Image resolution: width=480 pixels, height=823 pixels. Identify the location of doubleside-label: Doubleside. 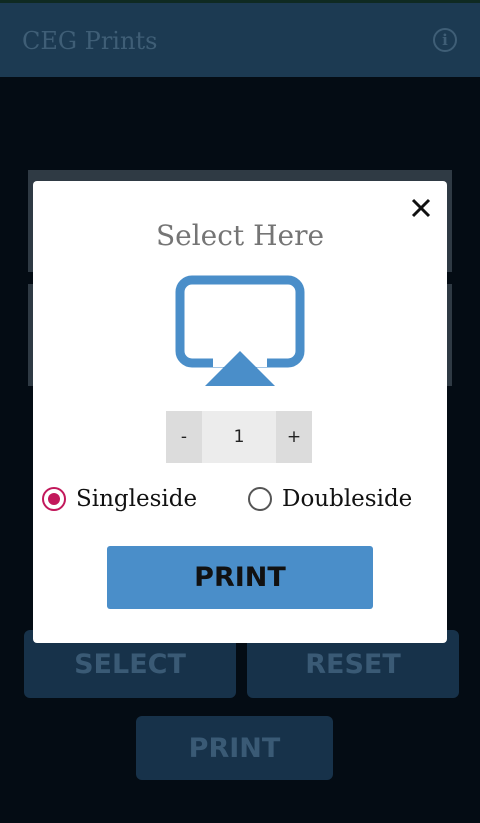
(347, 499).